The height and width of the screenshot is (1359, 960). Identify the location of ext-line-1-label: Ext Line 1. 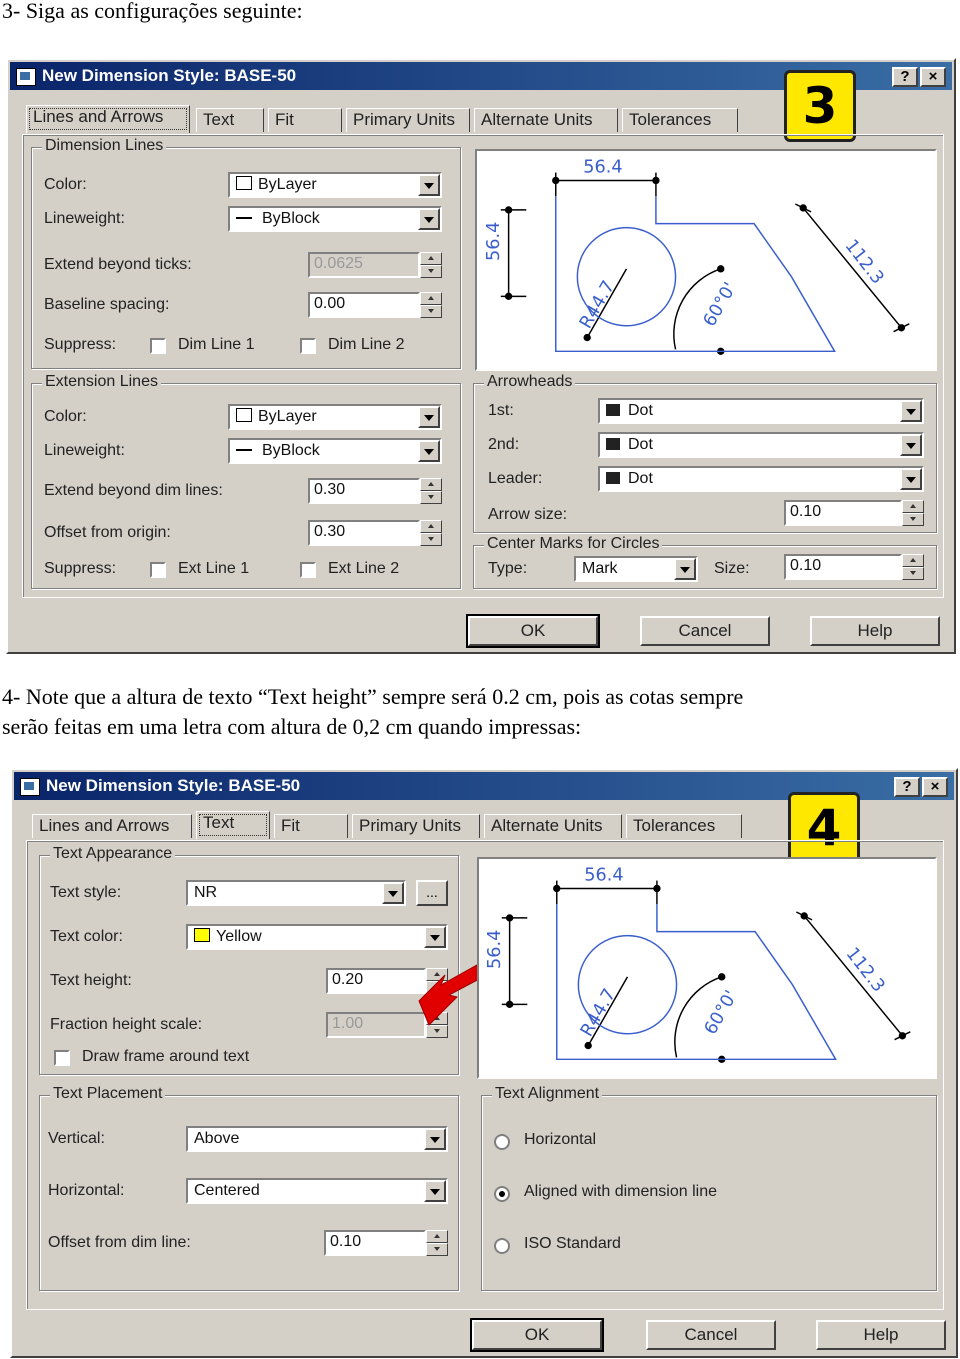
(214, 568).